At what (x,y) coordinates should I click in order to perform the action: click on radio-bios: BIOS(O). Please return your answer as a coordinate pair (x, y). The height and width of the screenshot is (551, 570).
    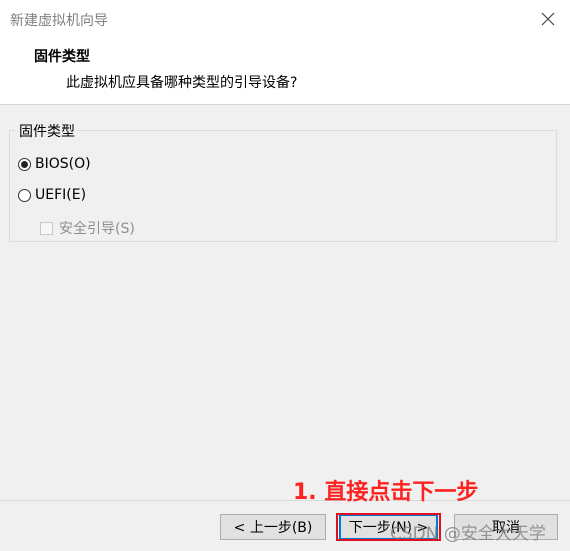
    Looking at the image, I should click on (54, 164).